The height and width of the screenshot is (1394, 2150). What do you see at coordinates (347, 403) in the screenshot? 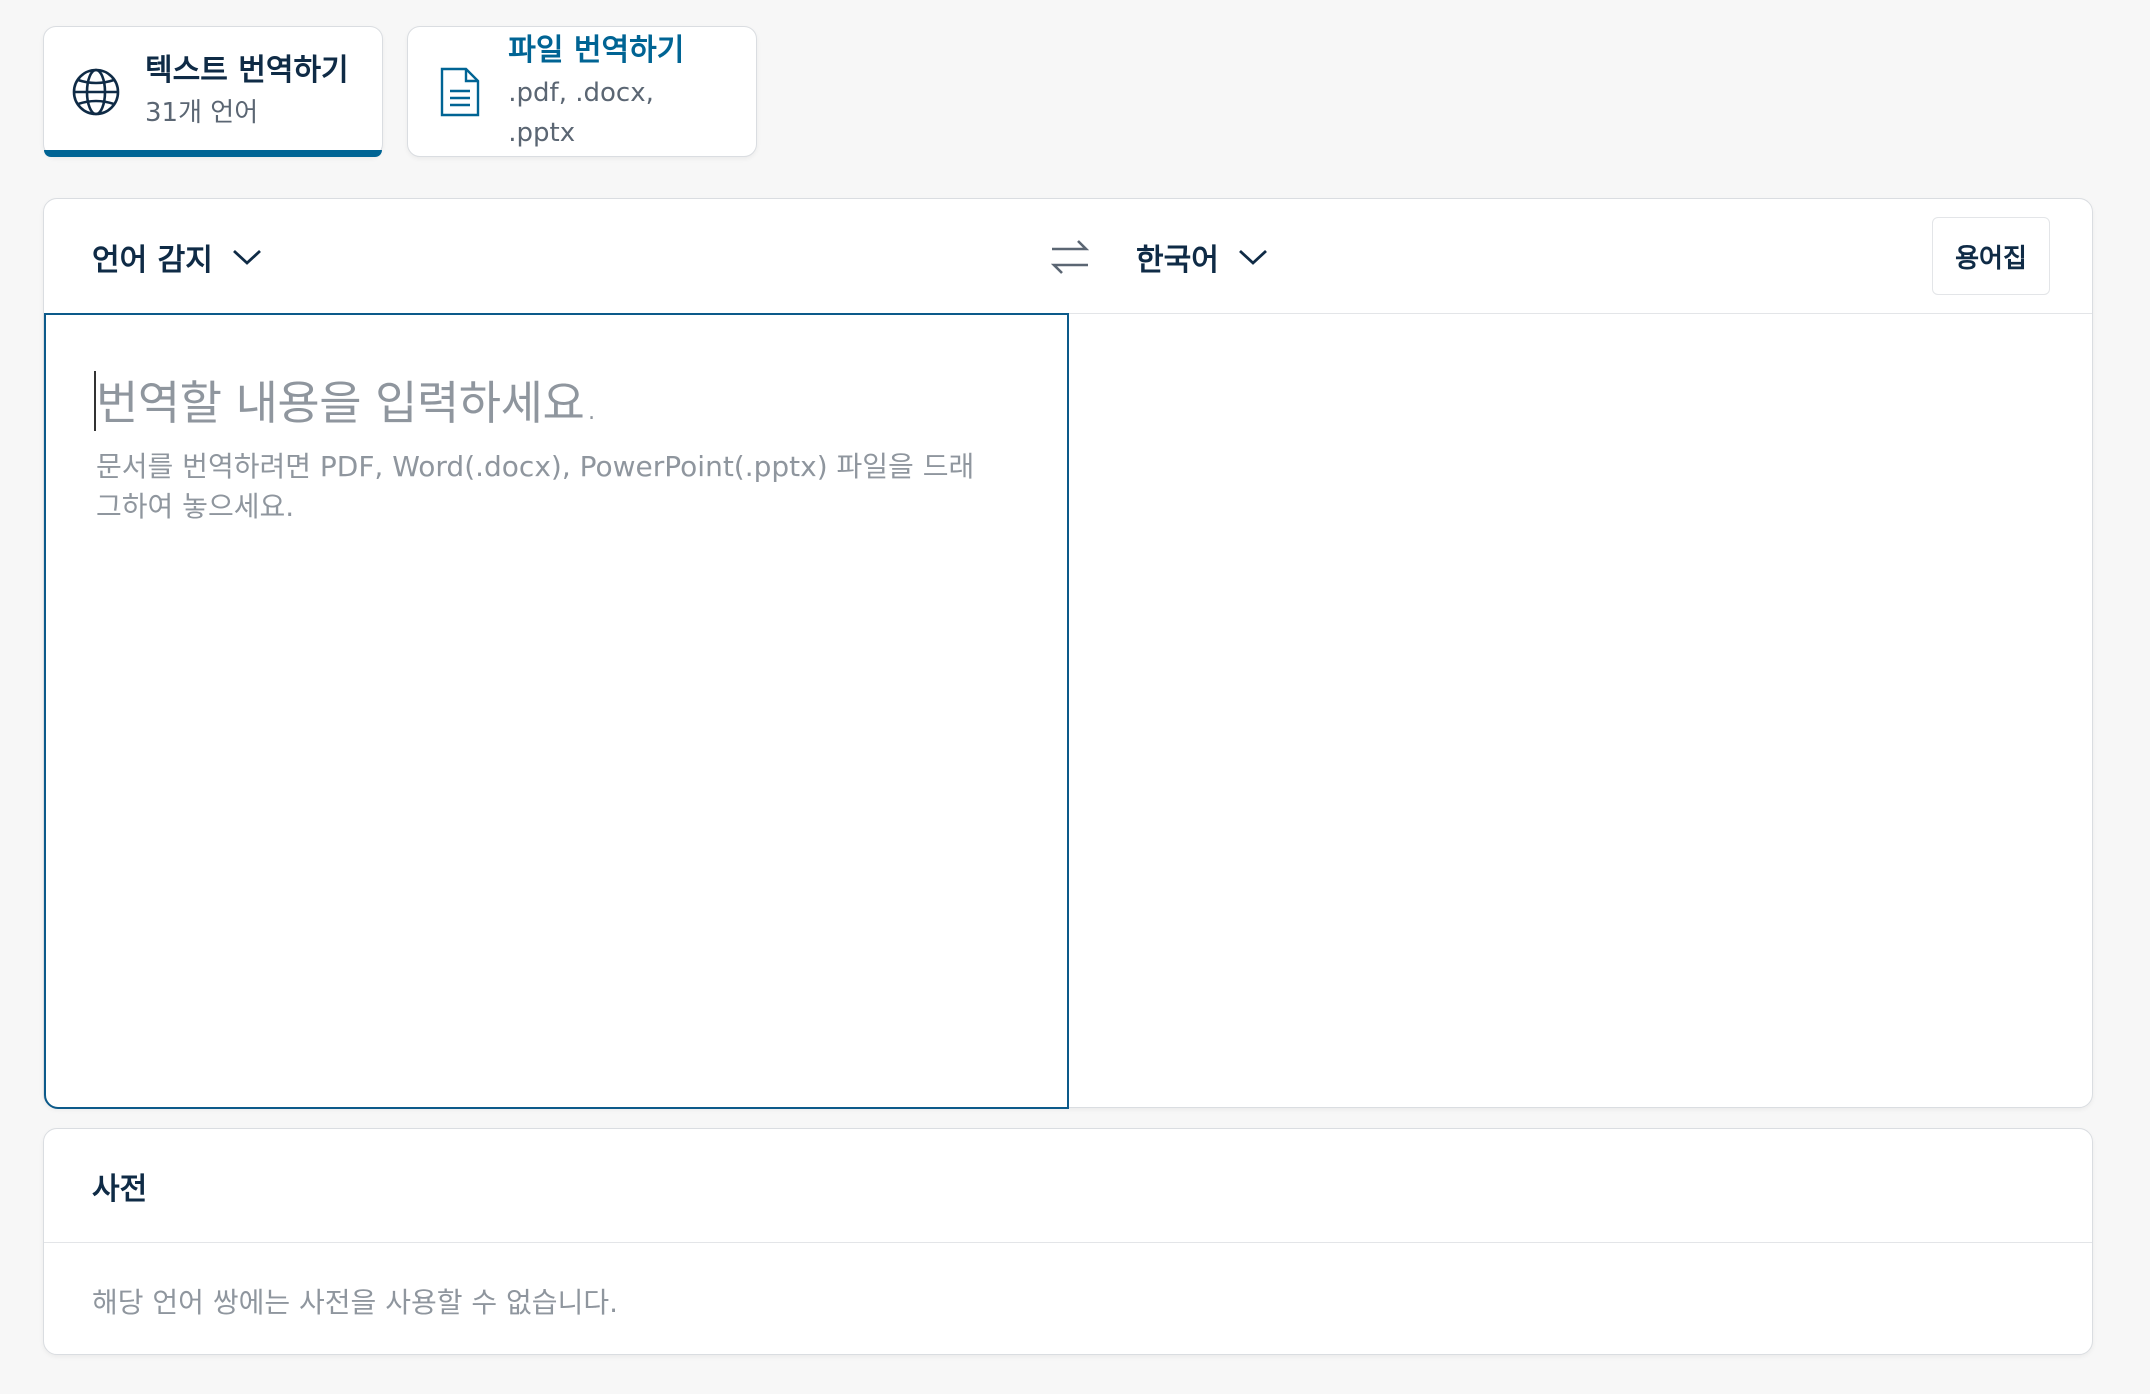
I see `source-placeholder: 번역할 내용을 입력하세요.` at bounding box center [347, 403].